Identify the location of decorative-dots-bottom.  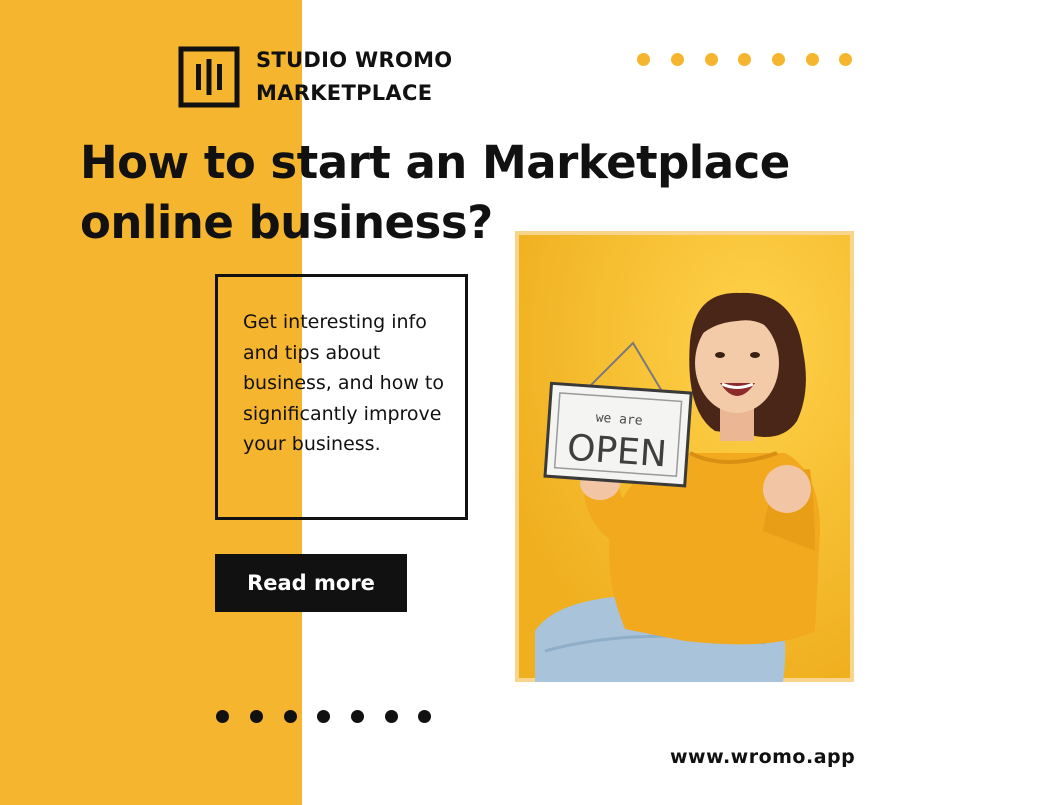
(326, 717).